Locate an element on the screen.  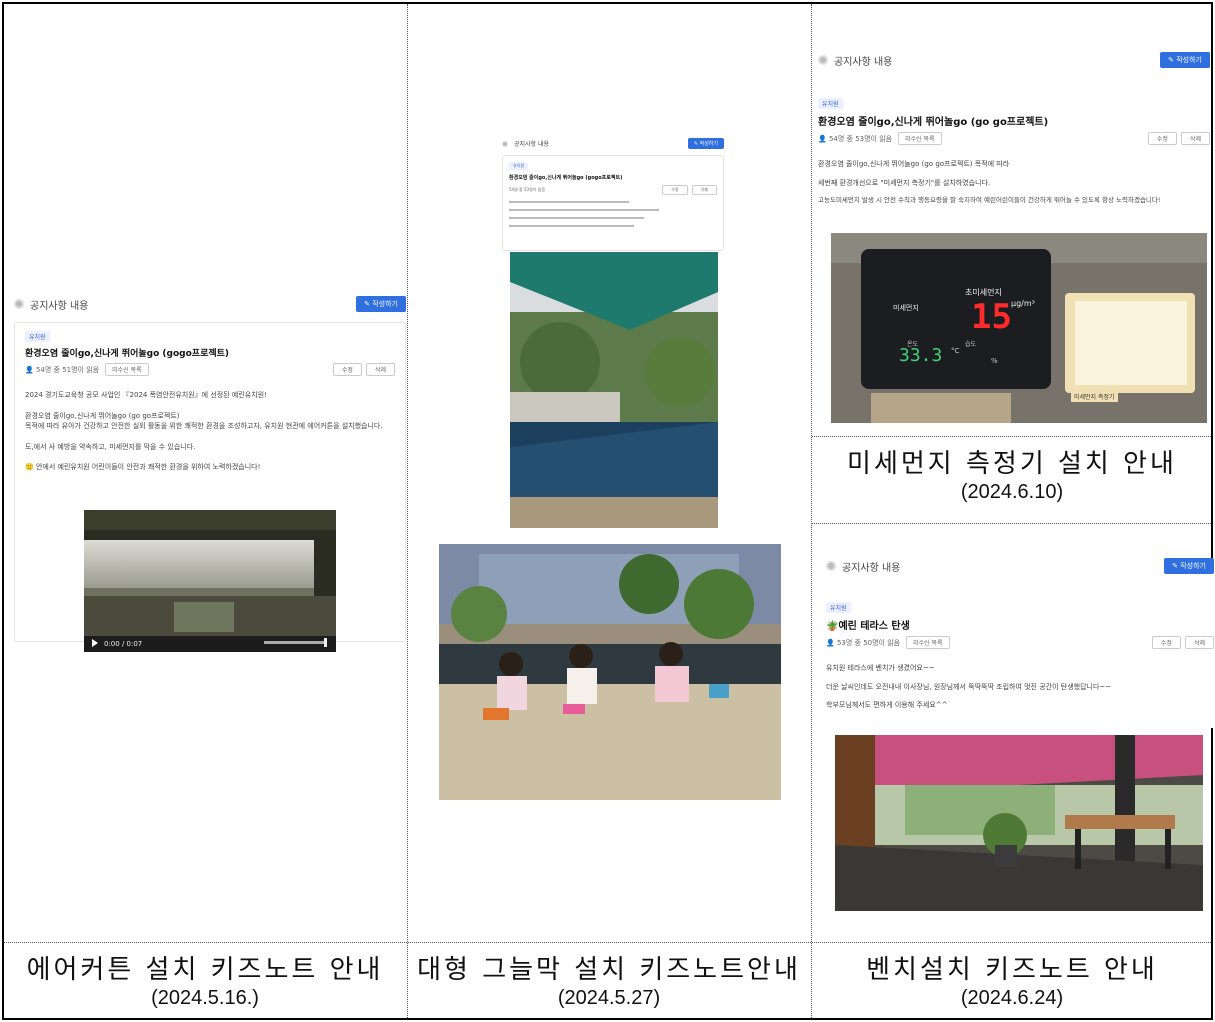
notice-meta: 👤 53명 중 50명이 읽음 미수신 목록 수정 삭제 is located at coordinates (1020, 642).